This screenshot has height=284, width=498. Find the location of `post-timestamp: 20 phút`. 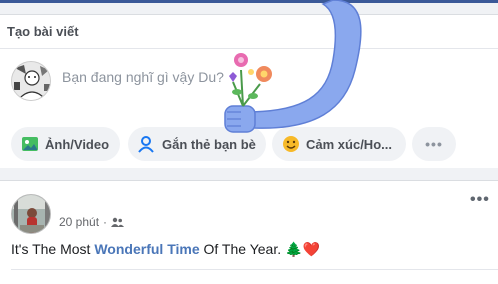

post-timestamp: 20 phút is located at coordinates (79, 222).